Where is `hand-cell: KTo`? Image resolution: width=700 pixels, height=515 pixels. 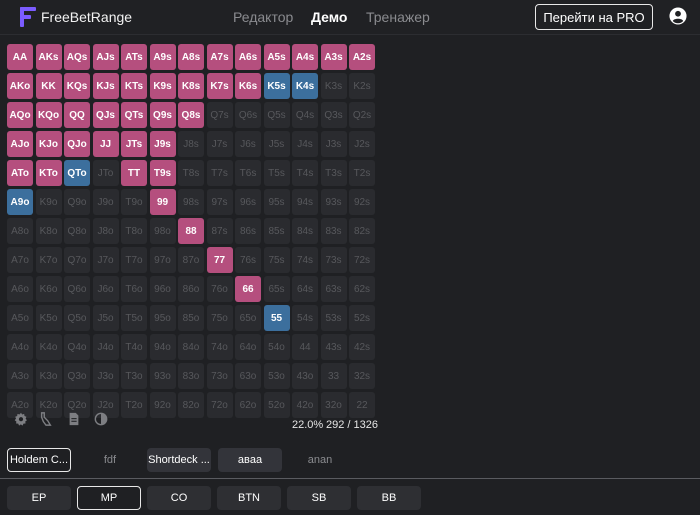 hand-cell: KTo is located at coordinates (48, 173).